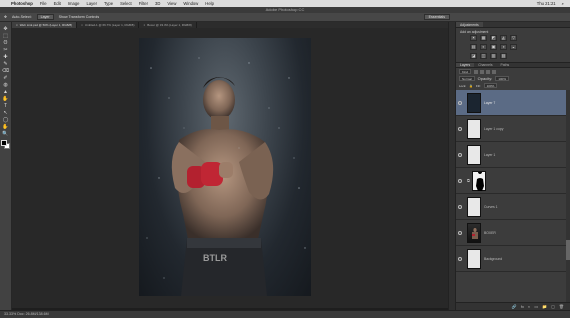 The width and height of the screenshot is (570, 318). Describe the element at coordinates (485, 65) in the screenshot. I see `tab-channels: Channels` at that location.